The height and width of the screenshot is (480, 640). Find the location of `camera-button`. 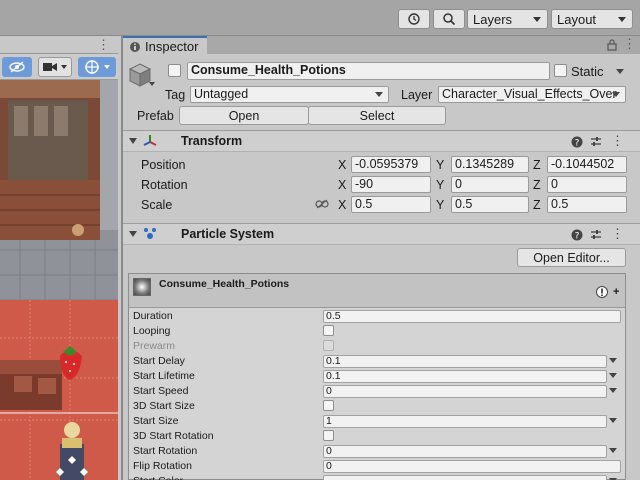

camera-button is located at coordinates (55, 67).